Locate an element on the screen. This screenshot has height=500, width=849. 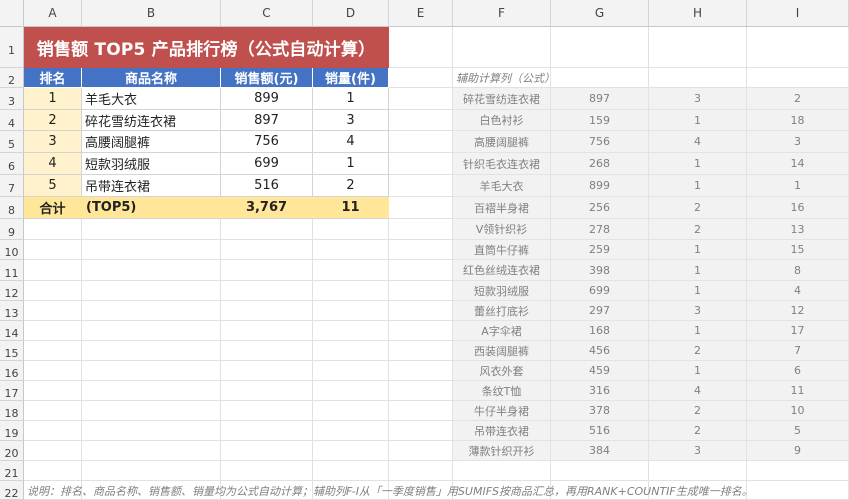
helper-rank-cell: 5 is located at coordinates (798, 431).